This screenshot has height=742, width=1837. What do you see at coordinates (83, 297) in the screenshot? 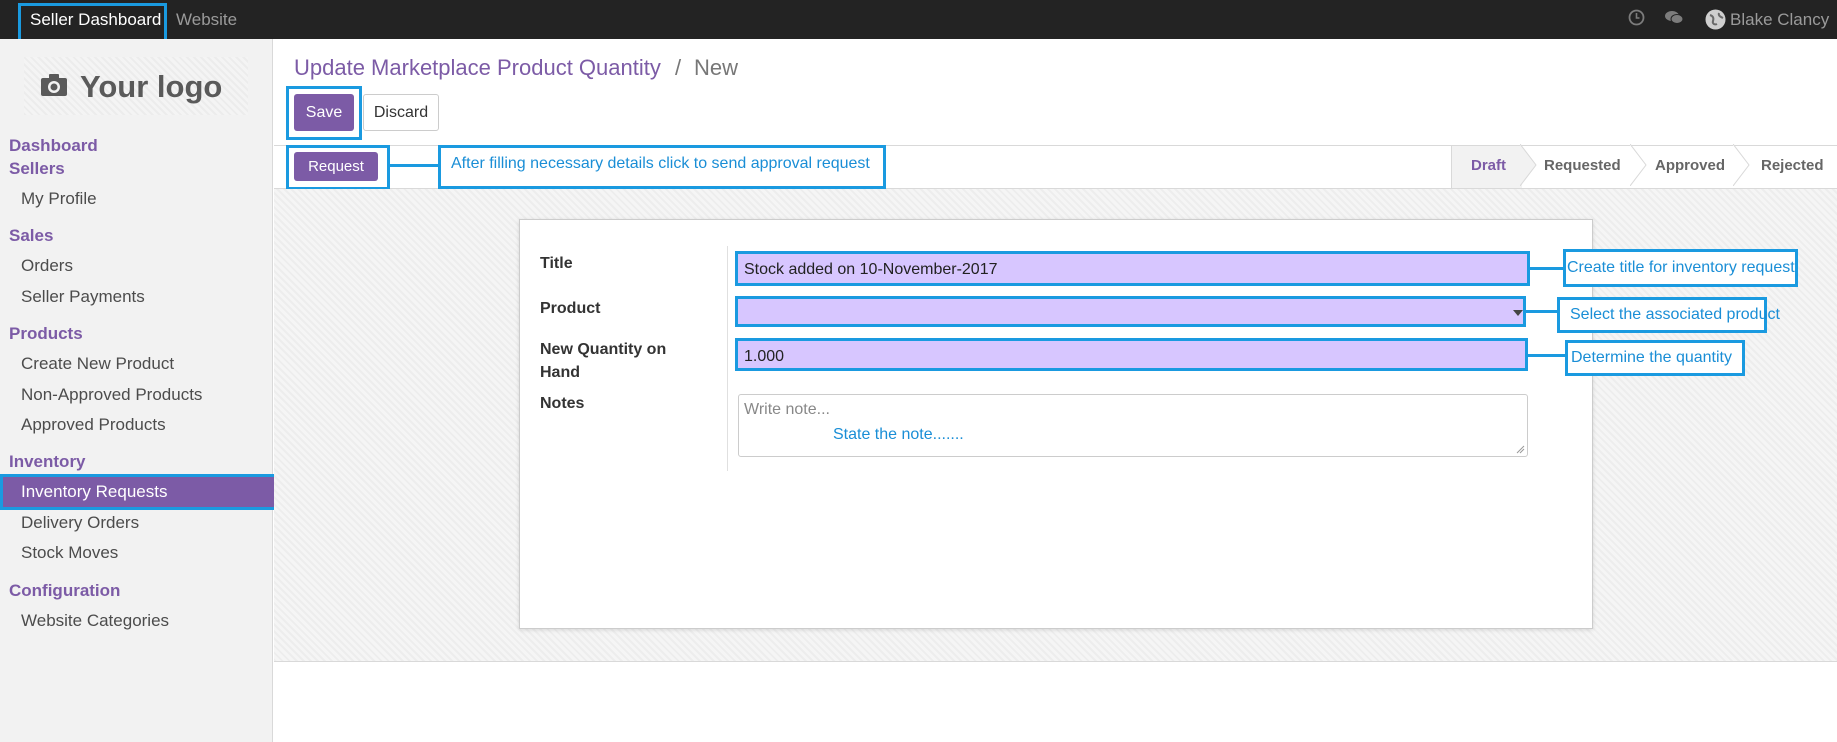
I see `sidebar-item-seller-payments: Seller Payments` at bounding box center [83, 297].